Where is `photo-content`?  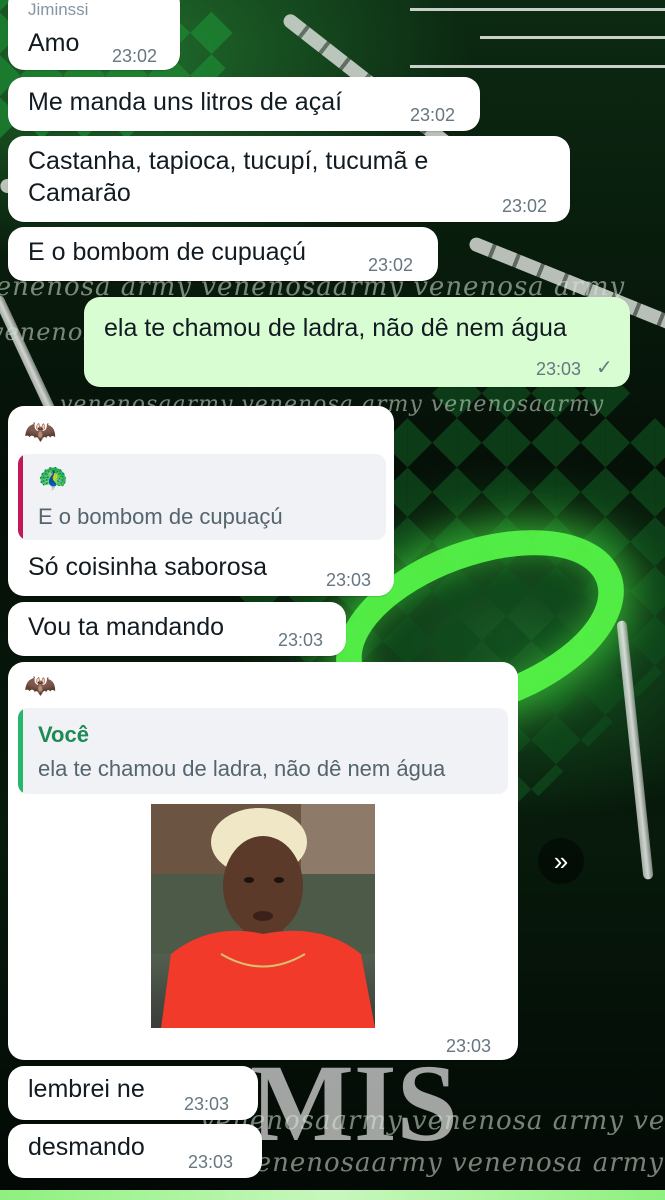 photo-content is located at coordinates (263, 916).